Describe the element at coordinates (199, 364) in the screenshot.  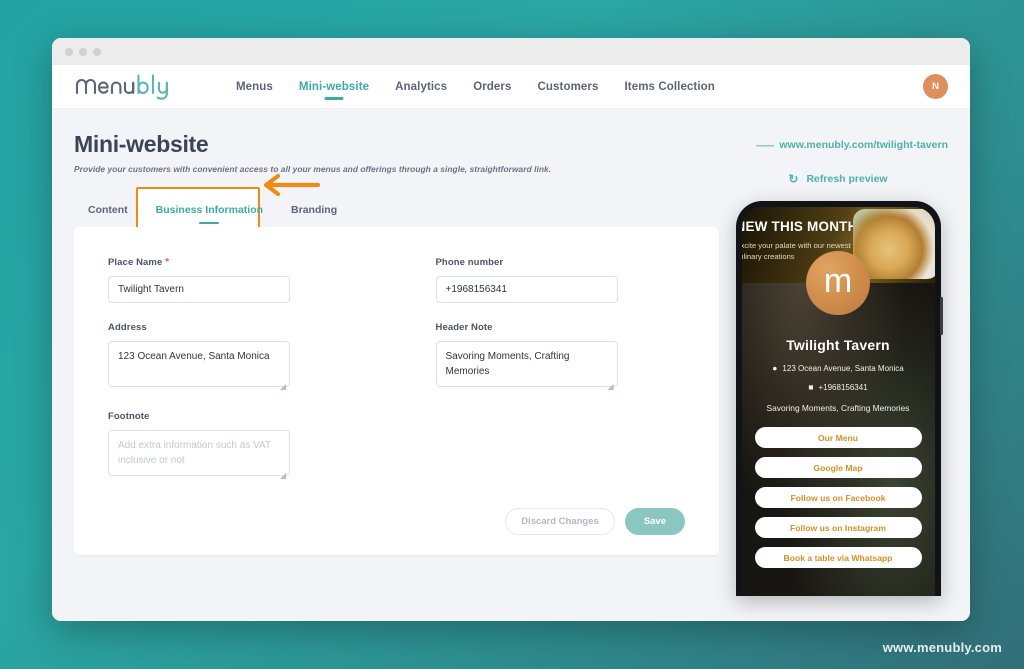
I see `address-textarea` at that location.